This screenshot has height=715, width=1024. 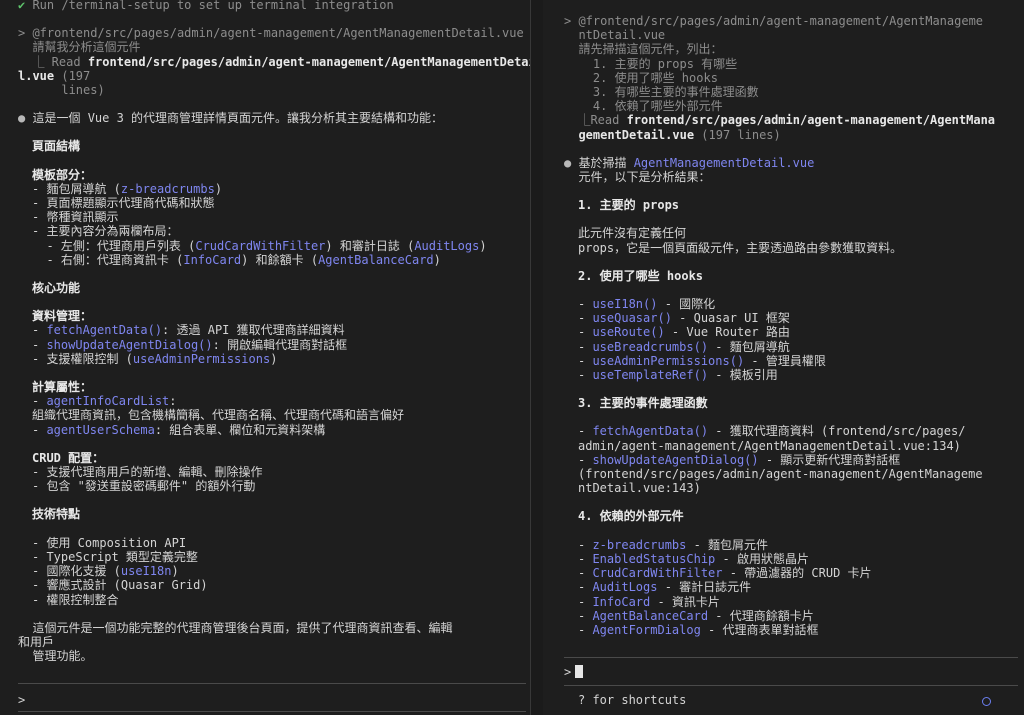 I want to click on heading-template: 模板部分：, so click(x=62, y=174).